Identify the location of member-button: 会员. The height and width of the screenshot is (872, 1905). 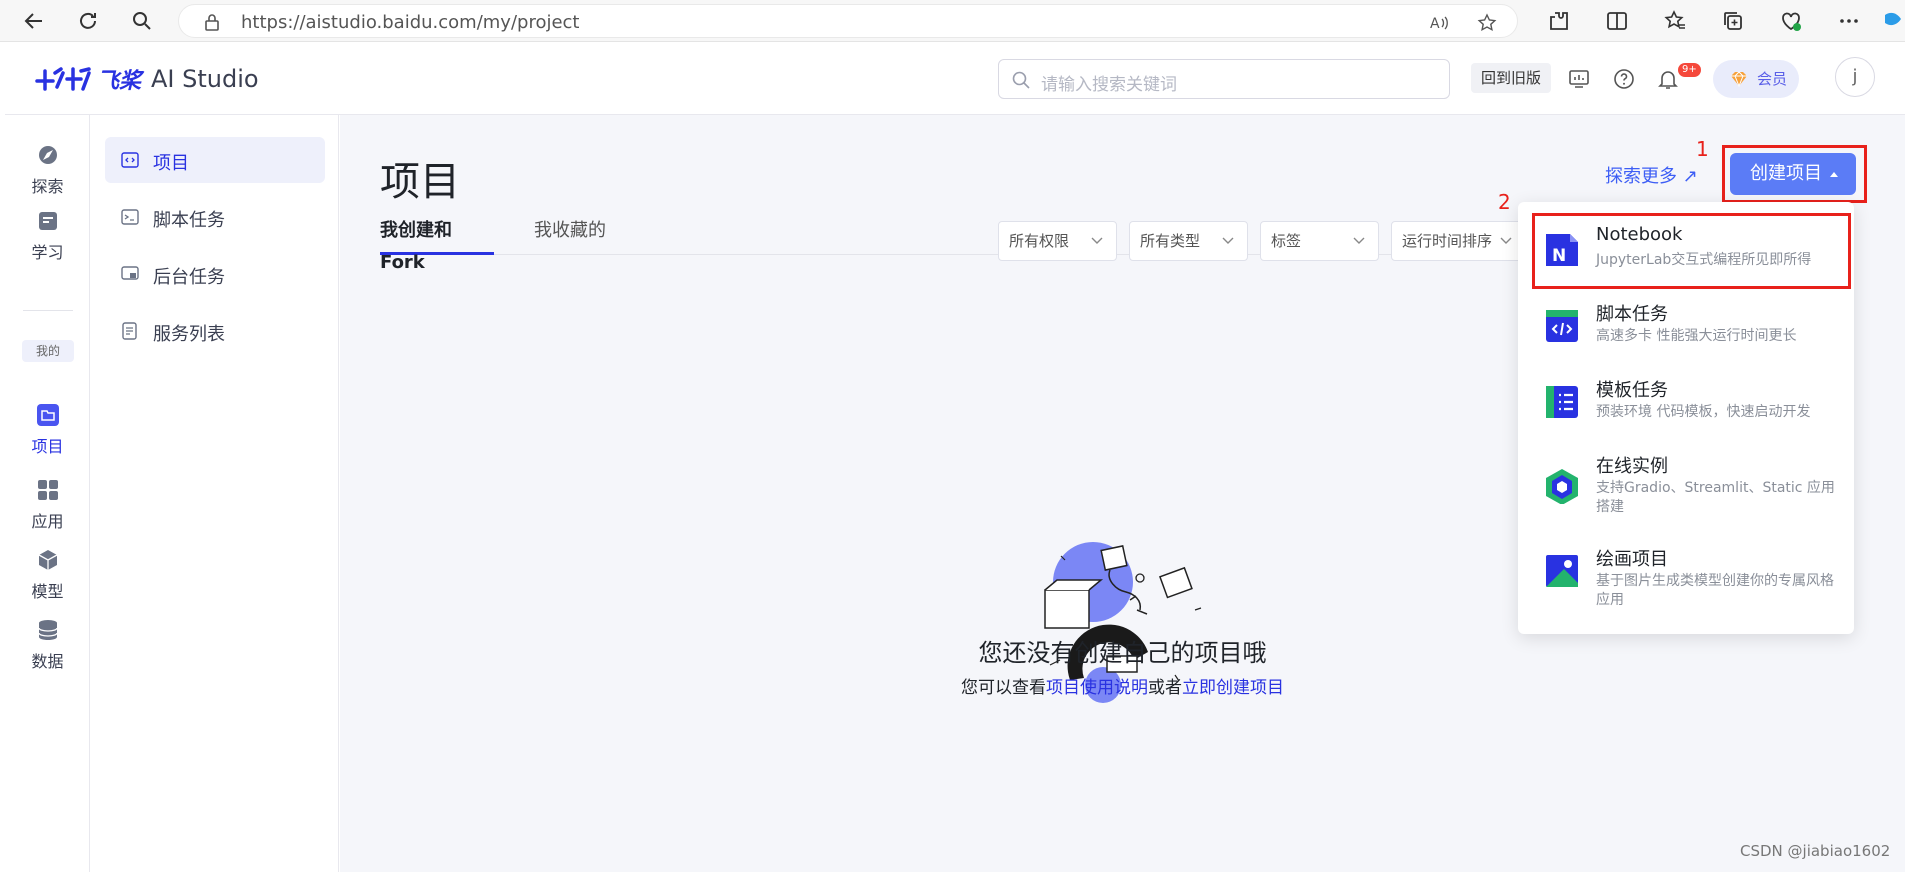
(1756, 79).